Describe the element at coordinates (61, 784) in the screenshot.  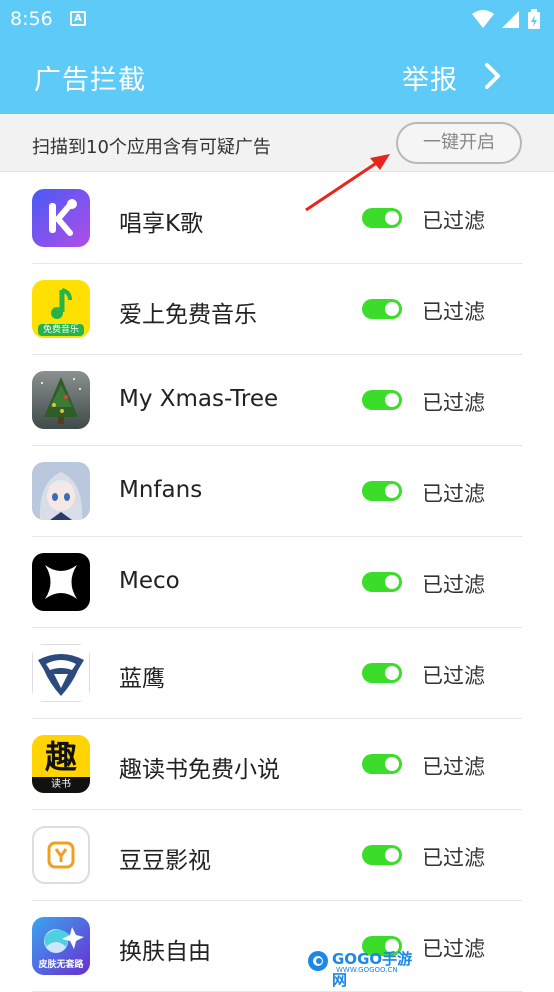
I see `icon-caption: 读书` at that location.